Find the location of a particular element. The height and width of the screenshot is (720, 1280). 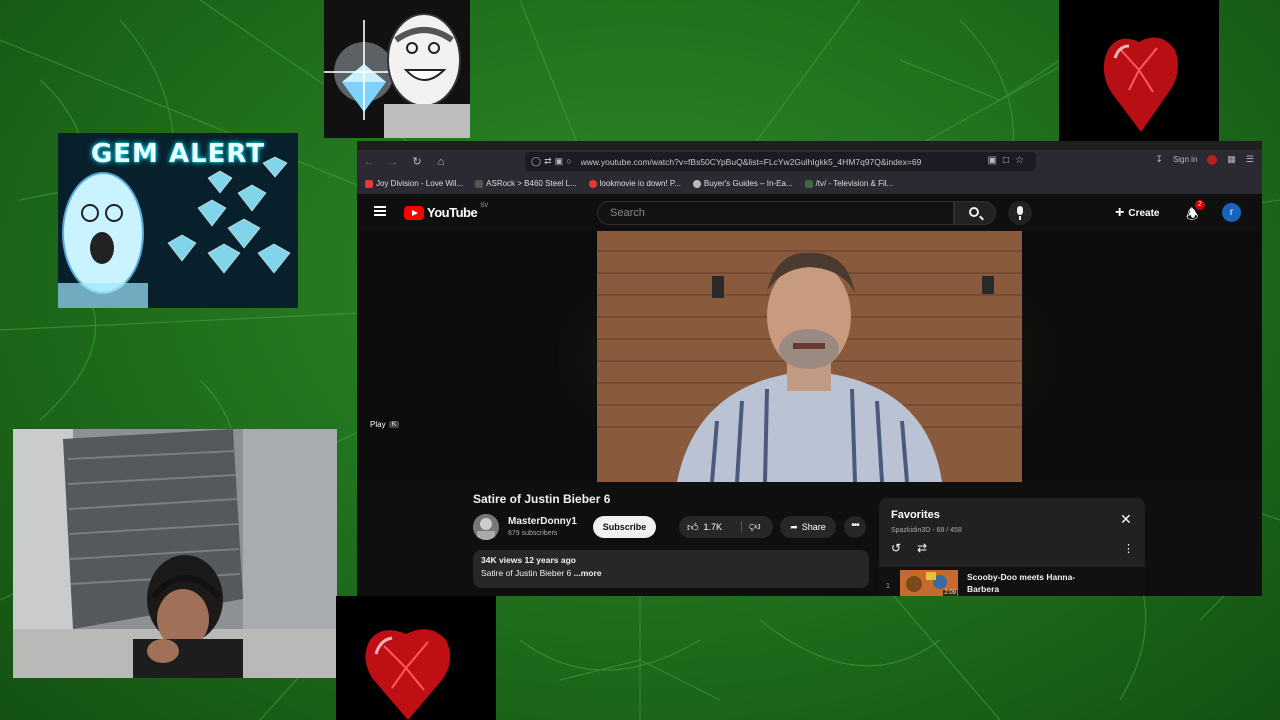

search-button is located at coordinates (975, 213).